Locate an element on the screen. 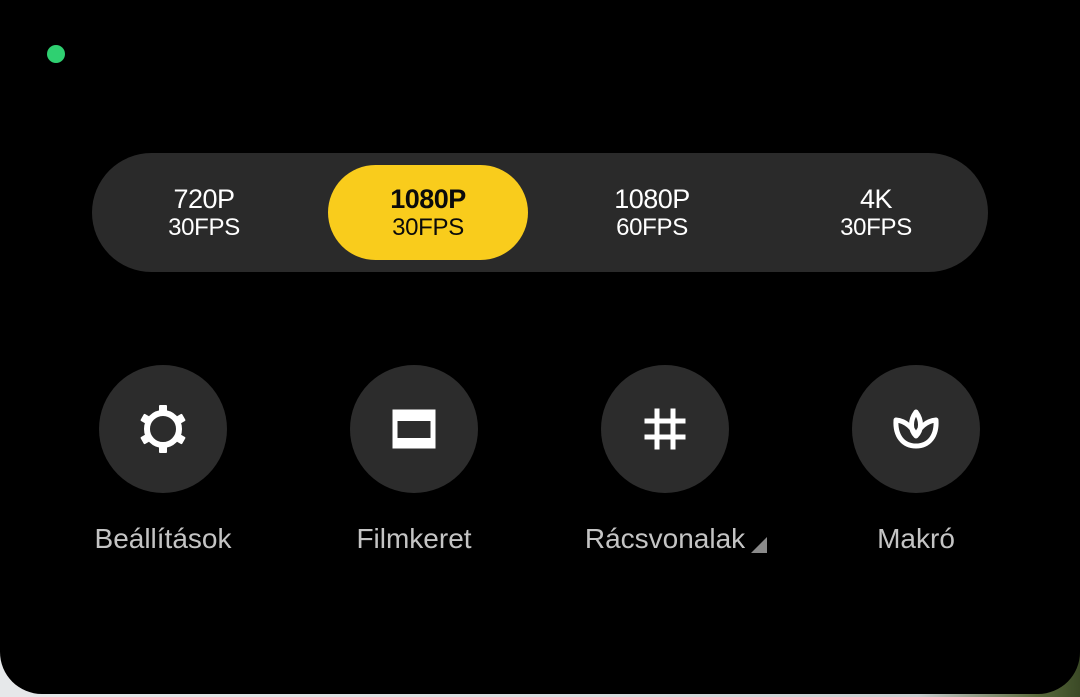 This screenshot has width=1080, height=697. gear-icon is located at coordinates (163, 429).